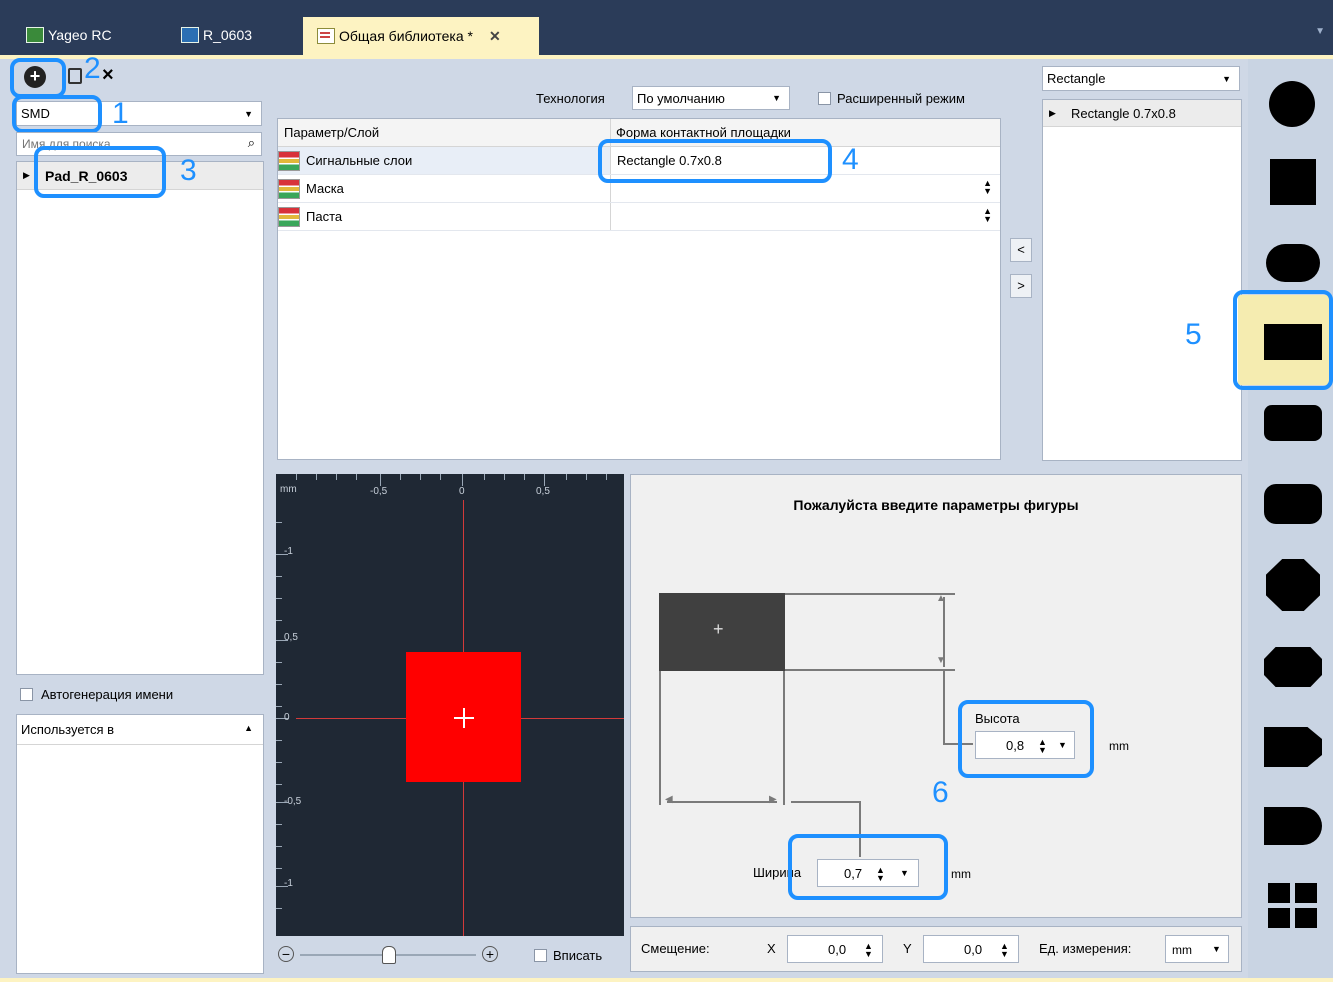 The image size is (1333, 982). Describe the element at coordinates (1293, 585) in the screenshot. I see `octagon-shape-icon` at that location.